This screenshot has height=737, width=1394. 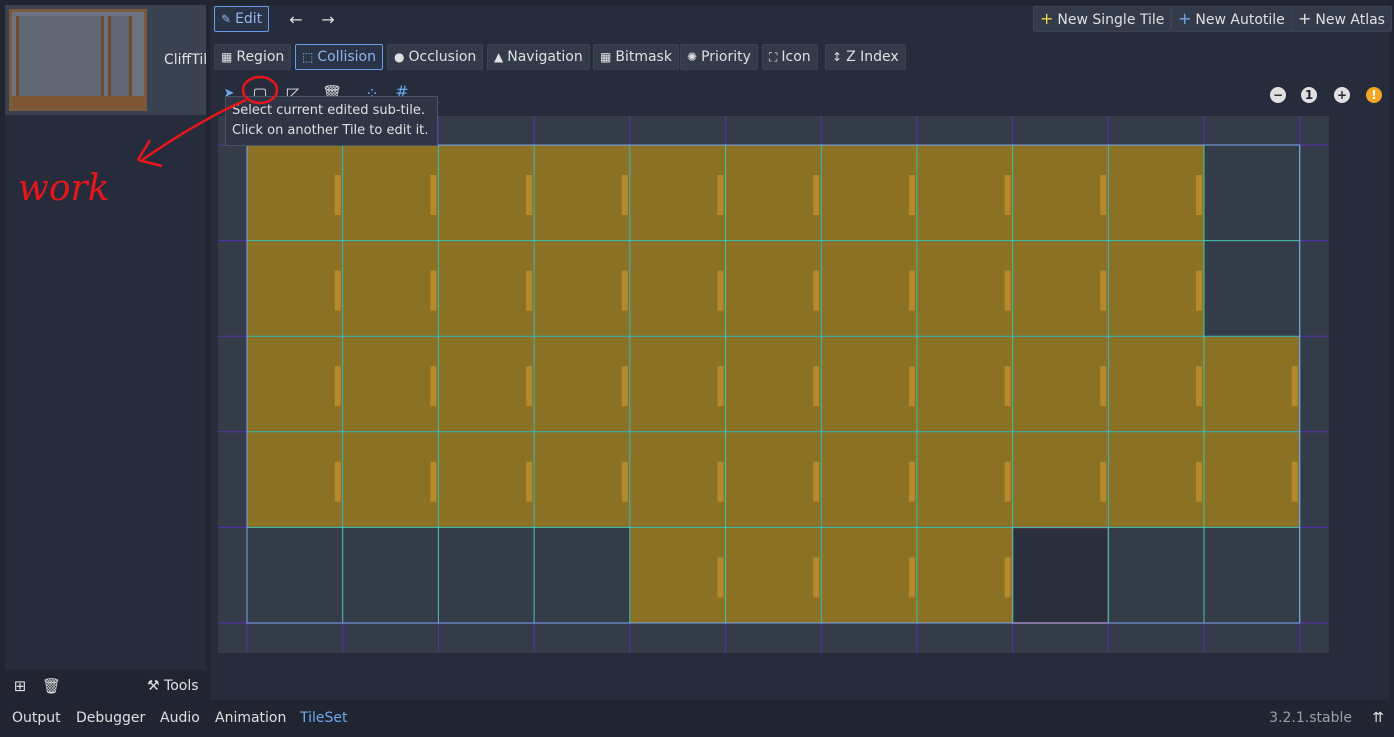 I want to click on tab-tileset: TileSet, so click(x=324, y=718).